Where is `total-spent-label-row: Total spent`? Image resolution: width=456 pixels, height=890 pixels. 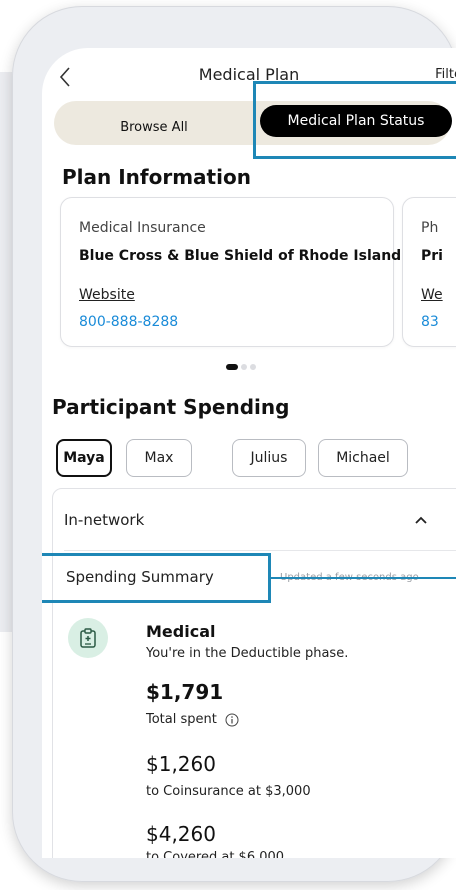 total-spent-label-row: Total spent is located at coordinates (192, 719).